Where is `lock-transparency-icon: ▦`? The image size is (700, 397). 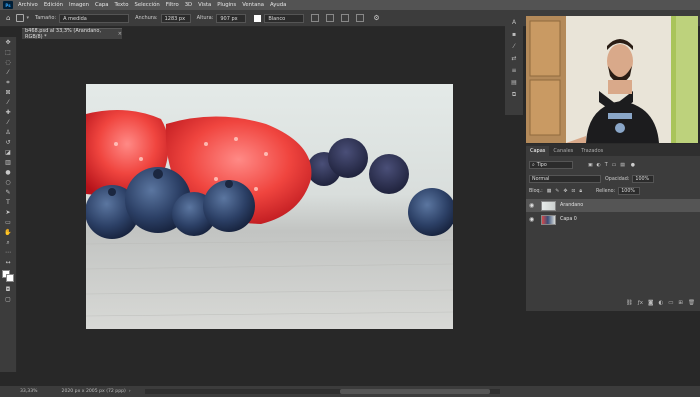
lock-transparency-icon: ▦ is located at coordinates (549, 191).